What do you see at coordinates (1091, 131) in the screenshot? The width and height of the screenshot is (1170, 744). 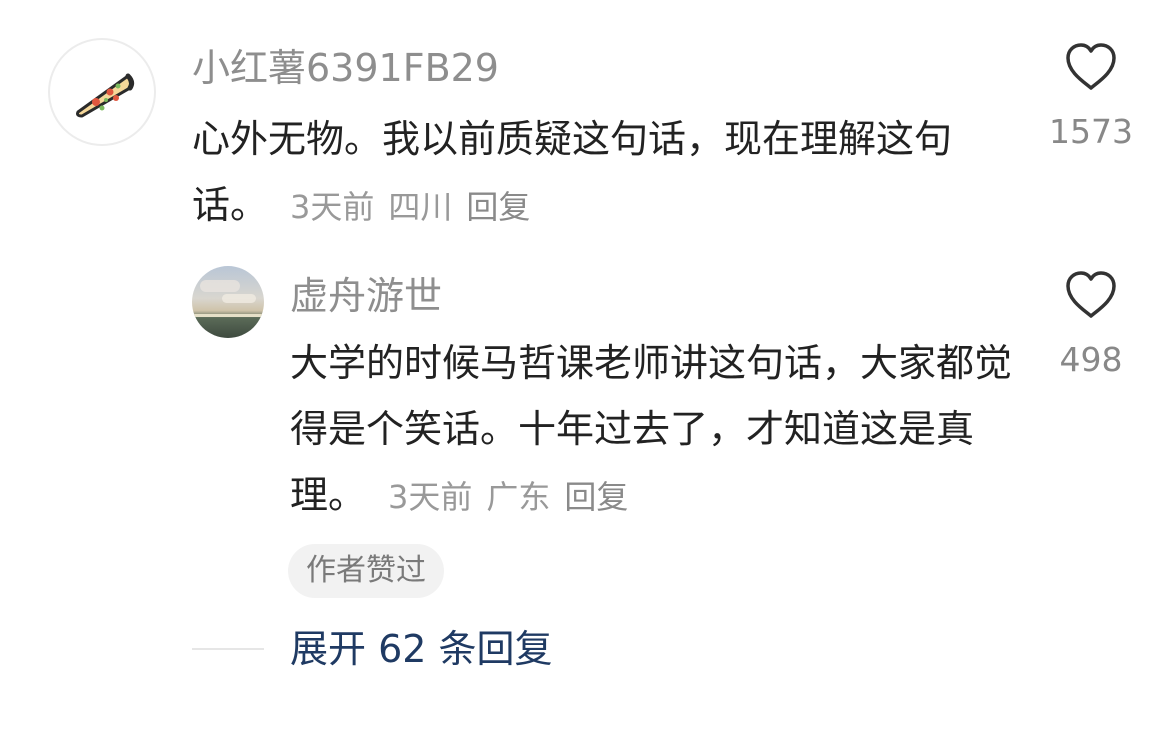 I see `comment-like-count: 1573` at bounding box center [1091, 131].